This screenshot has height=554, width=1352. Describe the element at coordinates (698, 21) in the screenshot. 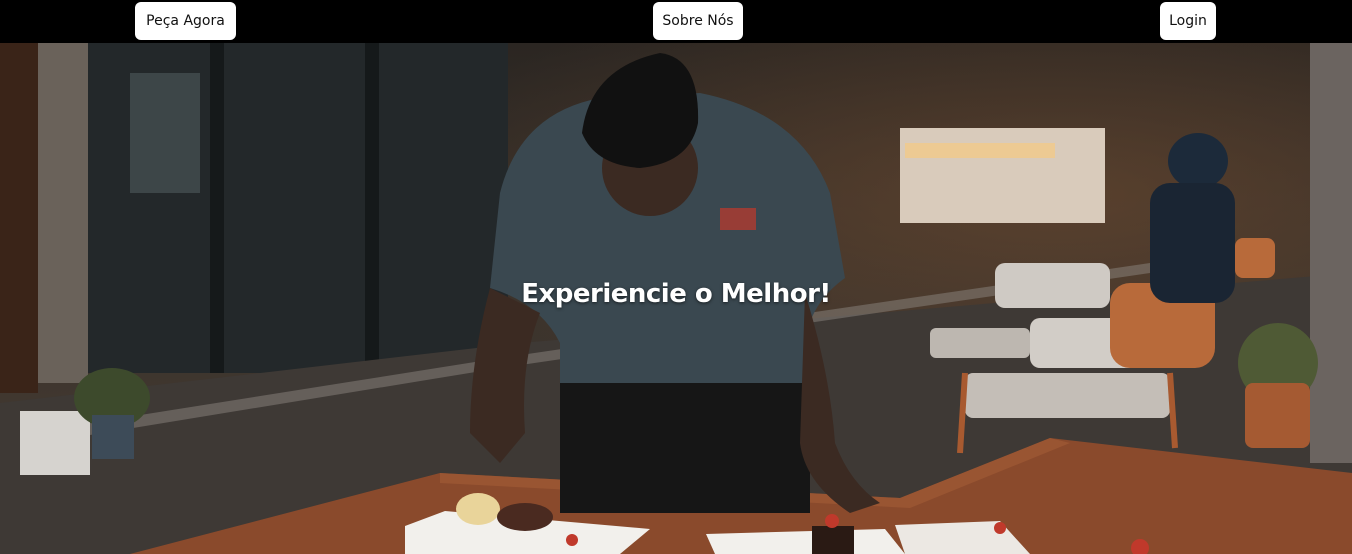

I see `about-us-button: Sobre Nós` at that location.